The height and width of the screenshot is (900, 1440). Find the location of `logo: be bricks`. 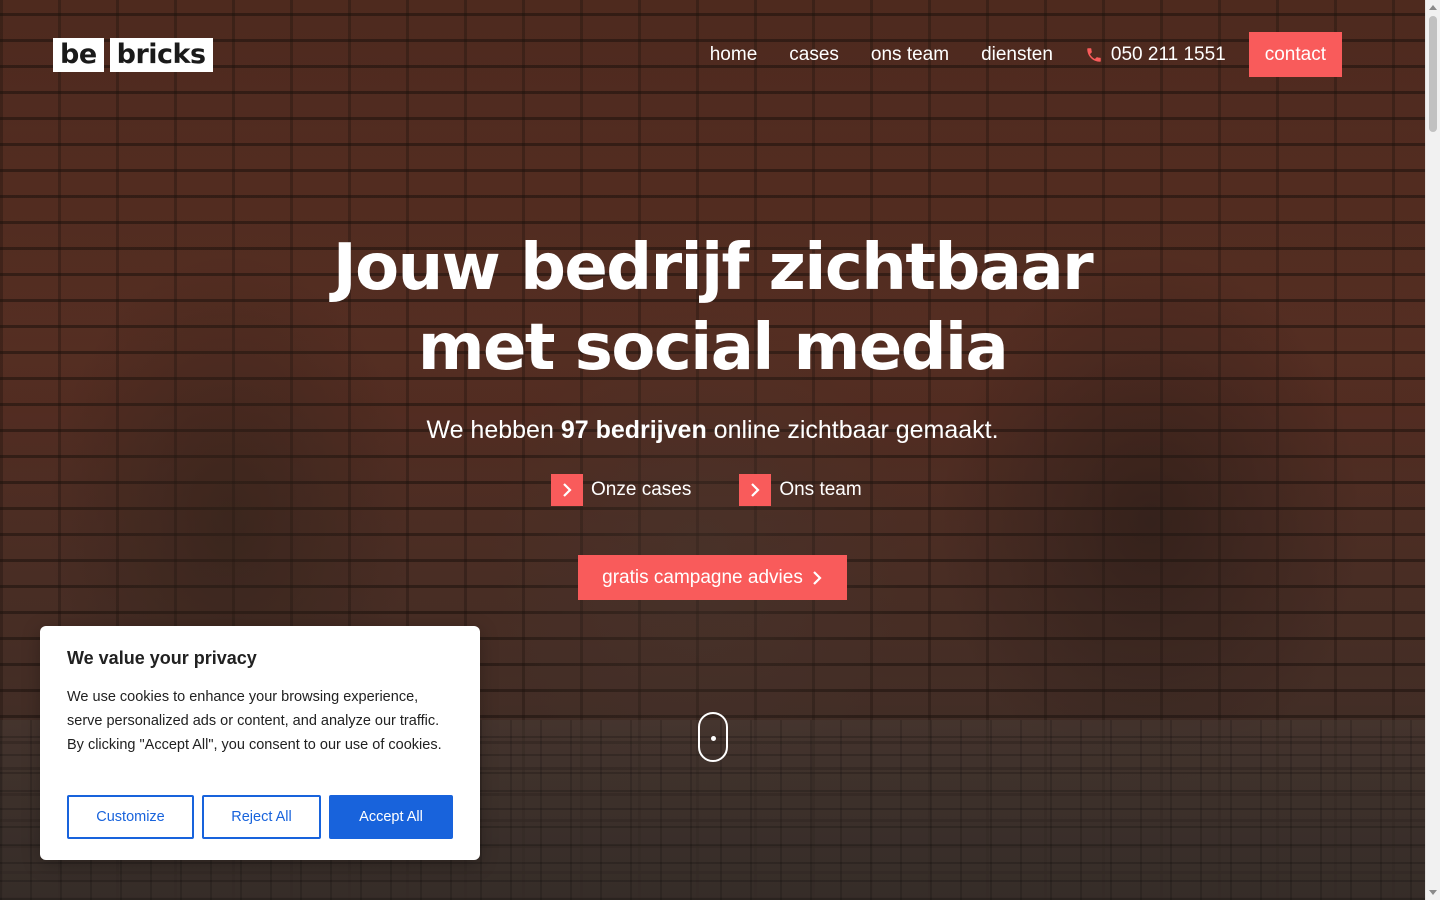

logo: be bricks is located at coordinates (133, 55).